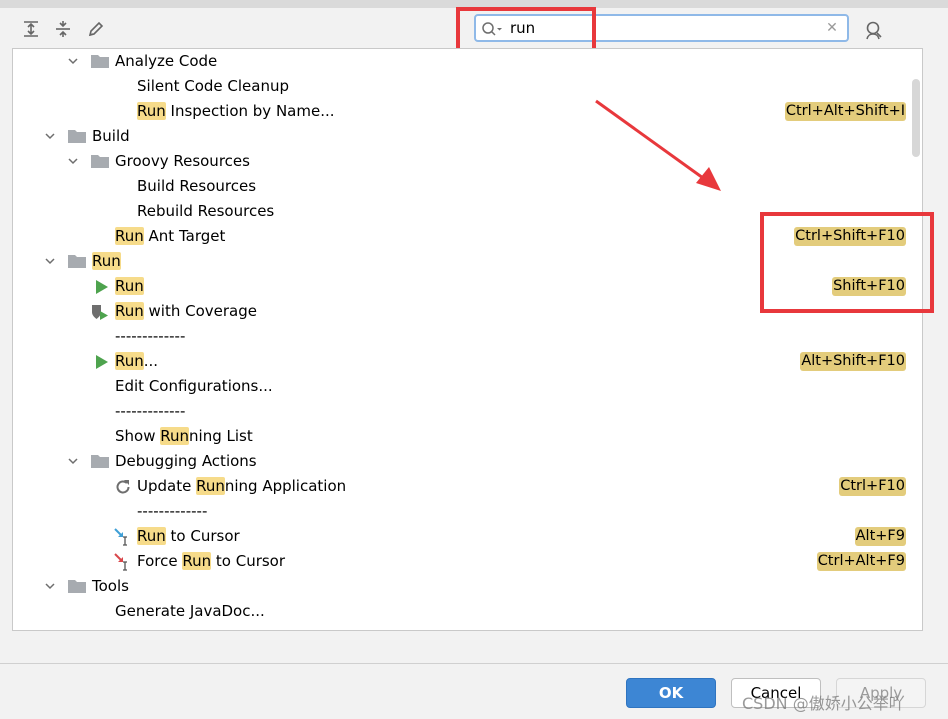 Image resolution: width=948 pixels, height=719 pixels. Describe the element at coordinates (186, 461) in the screenshot. I see `tree-label: Debugging Actions` at that location.